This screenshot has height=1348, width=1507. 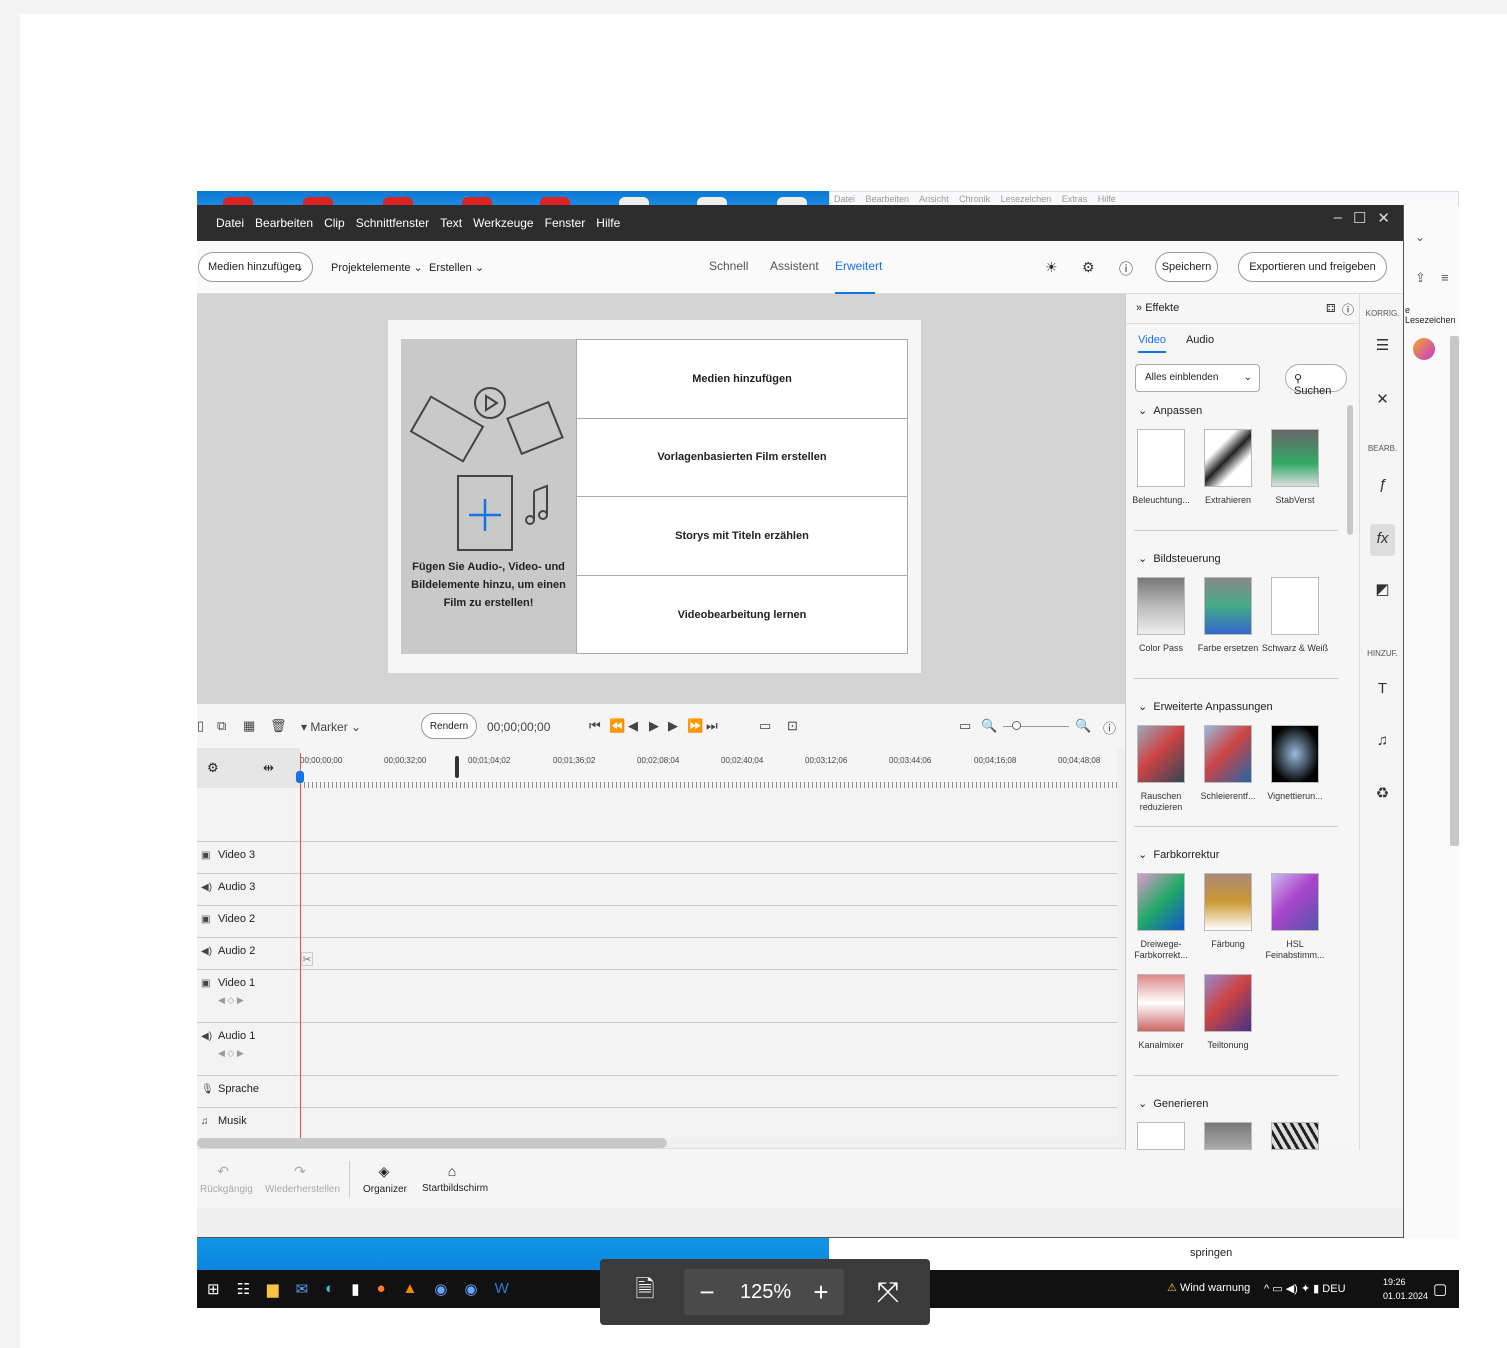 I want to click on track-options-icon: ⚙, so click(x=213, y=768).